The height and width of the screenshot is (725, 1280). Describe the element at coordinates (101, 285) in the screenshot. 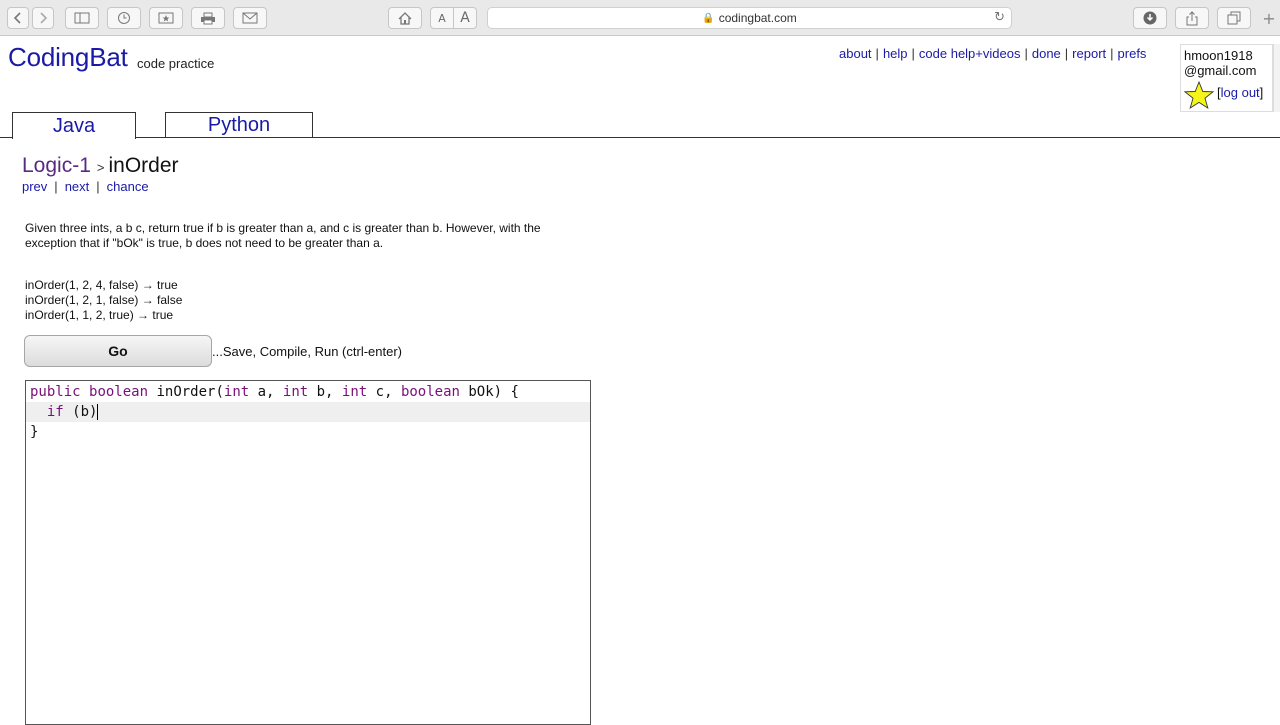

I see `example-line: inOrder(1, 2, 4, false) → true` at that location.